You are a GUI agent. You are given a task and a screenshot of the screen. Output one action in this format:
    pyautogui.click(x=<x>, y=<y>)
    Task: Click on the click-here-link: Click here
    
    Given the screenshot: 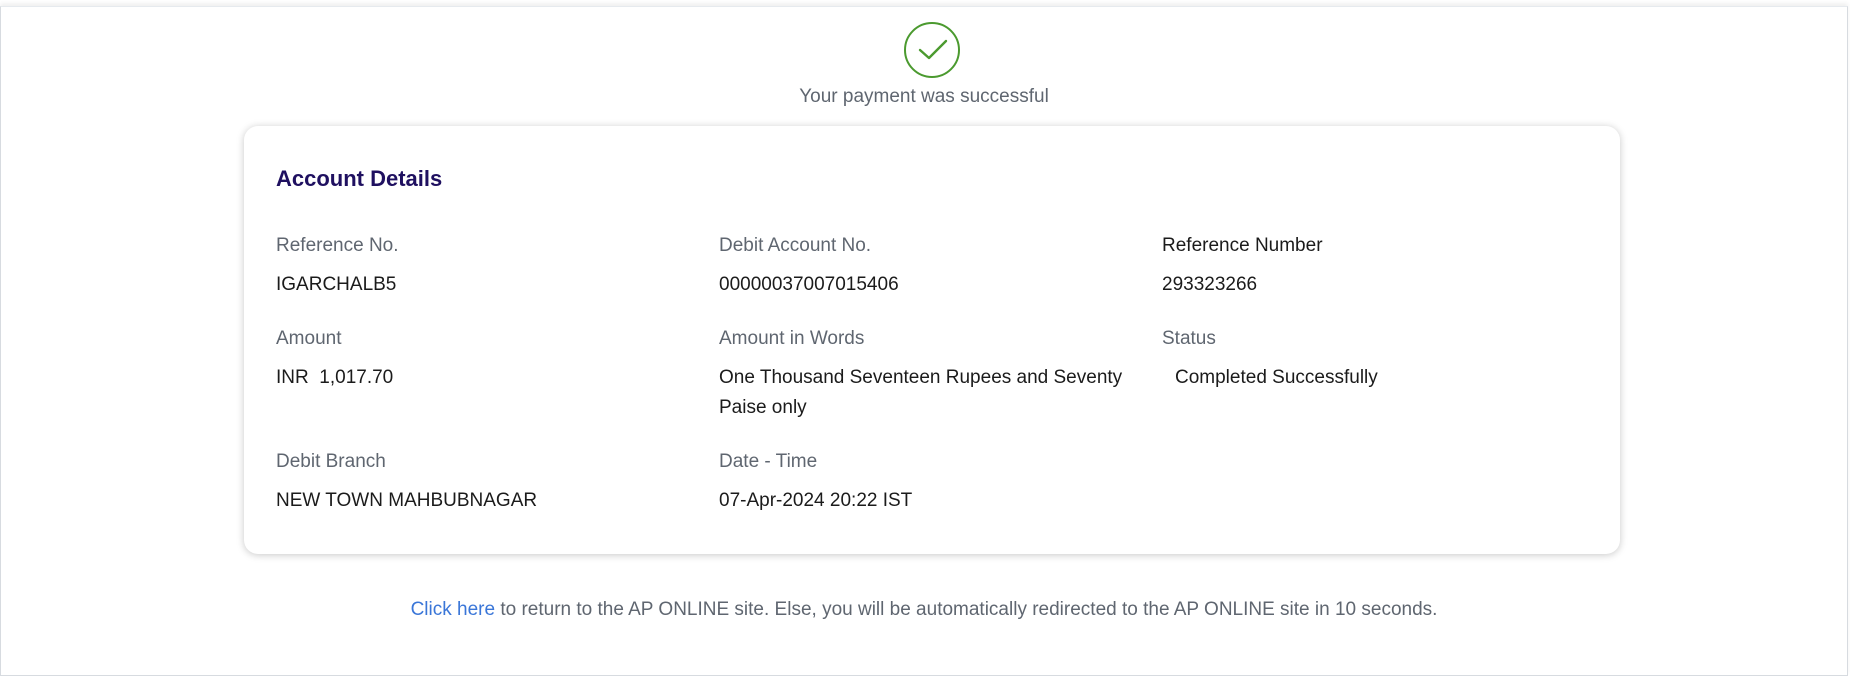 What is the action you would take?
    pyautogui.click(x=453, y=609)
    